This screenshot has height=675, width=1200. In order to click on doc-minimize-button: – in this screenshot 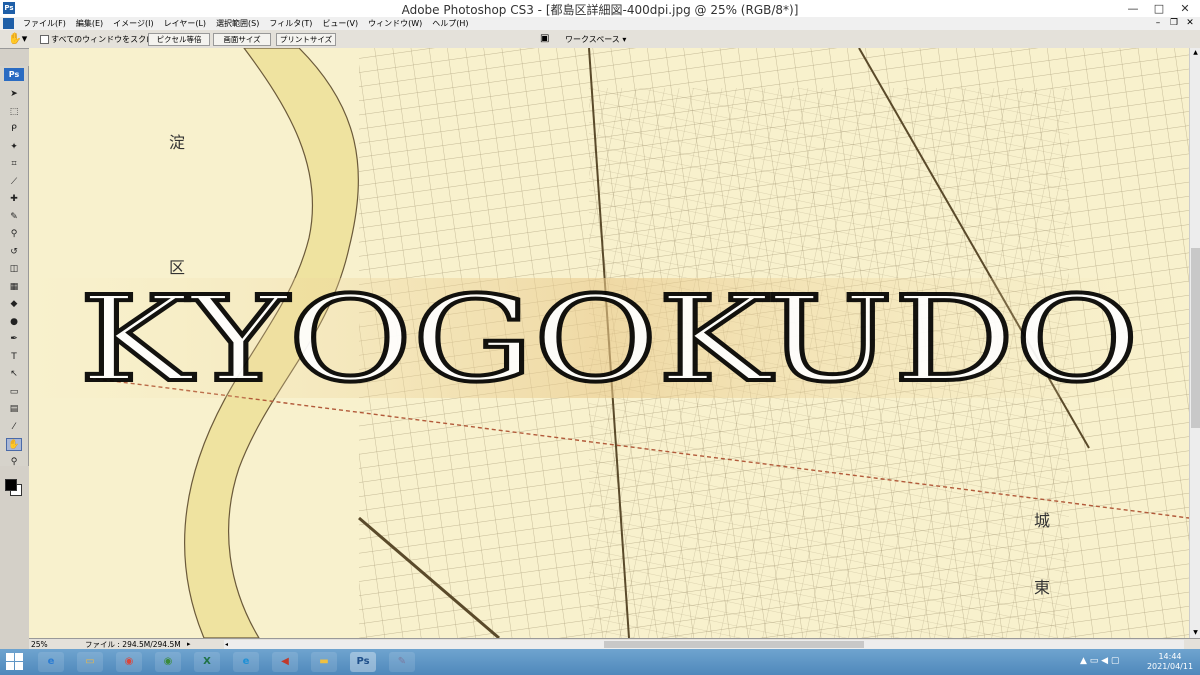, I will do `click(1158, 23)`.